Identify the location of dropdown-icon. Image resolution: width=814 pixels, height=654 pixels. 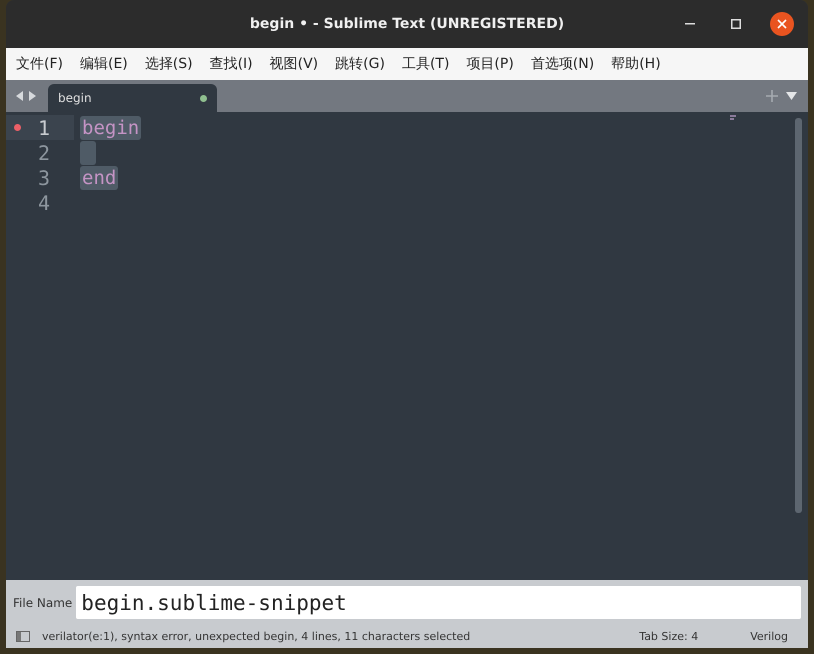
(791, 96).